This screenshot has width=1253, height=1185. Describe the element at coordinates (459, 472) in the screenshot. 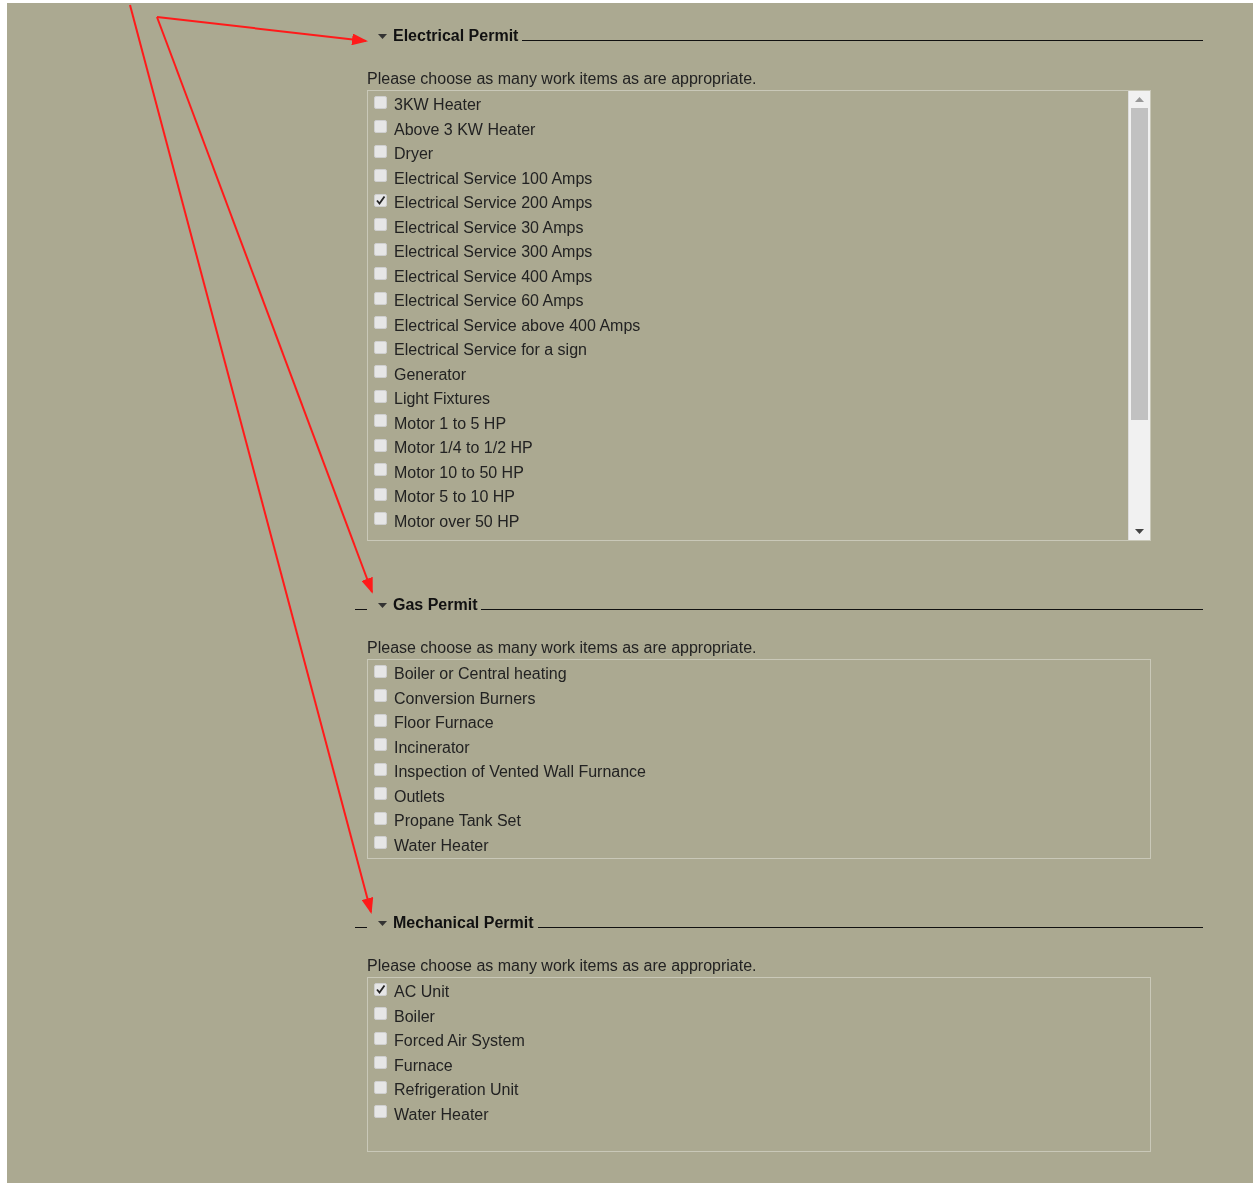

I see `checkbox-label: Motor 10 to 50 HP` at that location.